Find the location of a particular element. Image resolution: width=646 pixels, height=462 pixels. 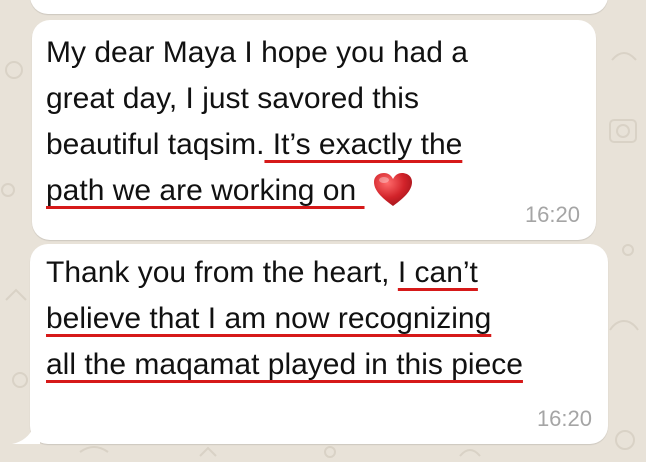

message-line: beautiful taqsim. It’s exactly the is located at coordinates (257, 145).